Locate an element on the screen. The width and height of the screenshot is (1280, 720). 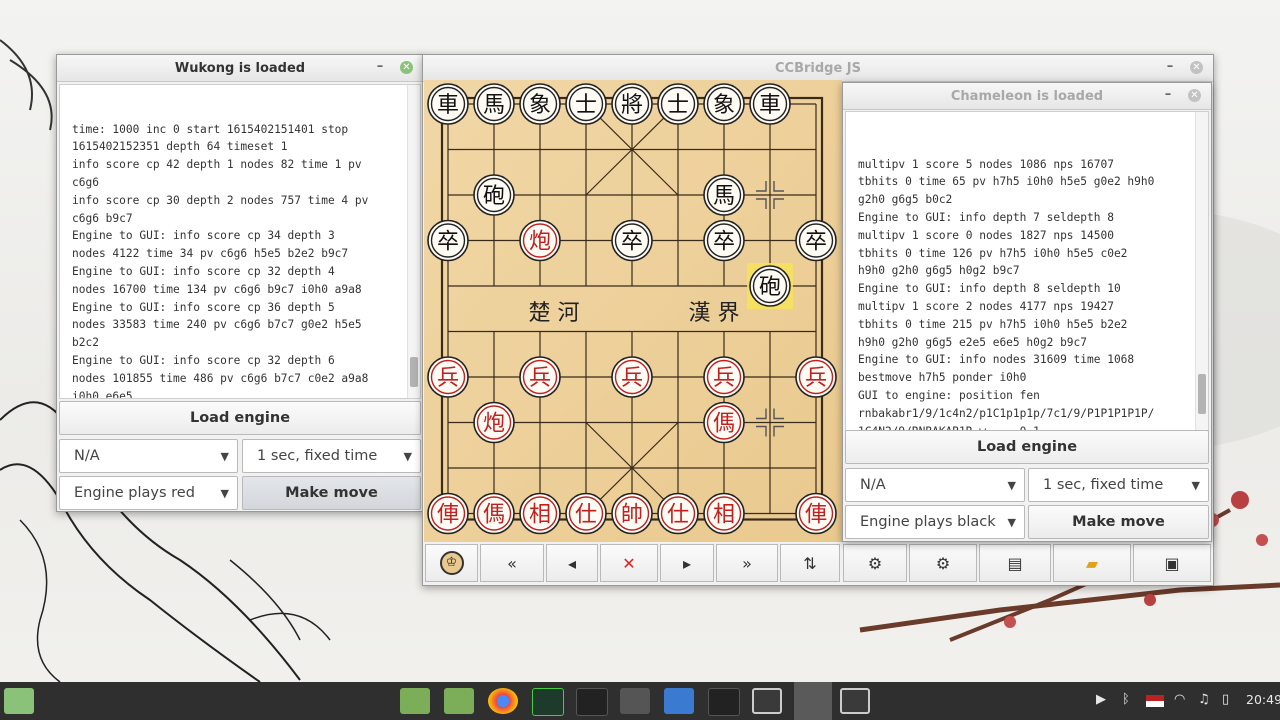
wukong-make-move-button: Make move is located at coordinates (331, 493).